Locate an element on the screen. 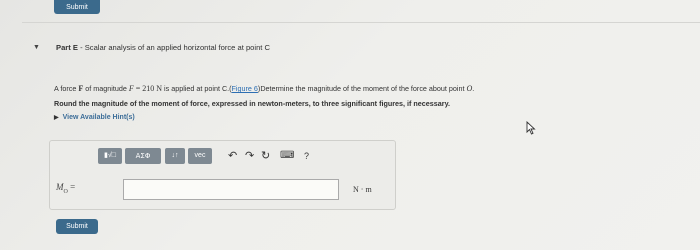  answer-label: MO = is located at coordinates (65, 188).